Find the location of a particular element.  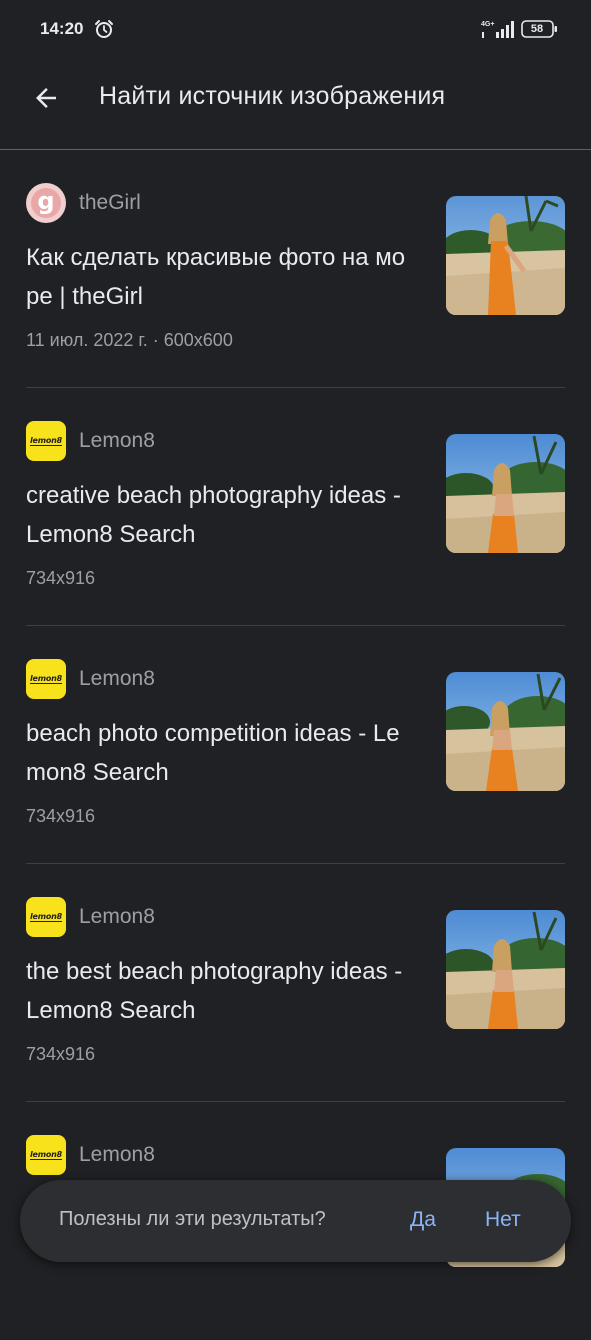

app-header: Найти источник изображения is located at coordinates (295, 105).